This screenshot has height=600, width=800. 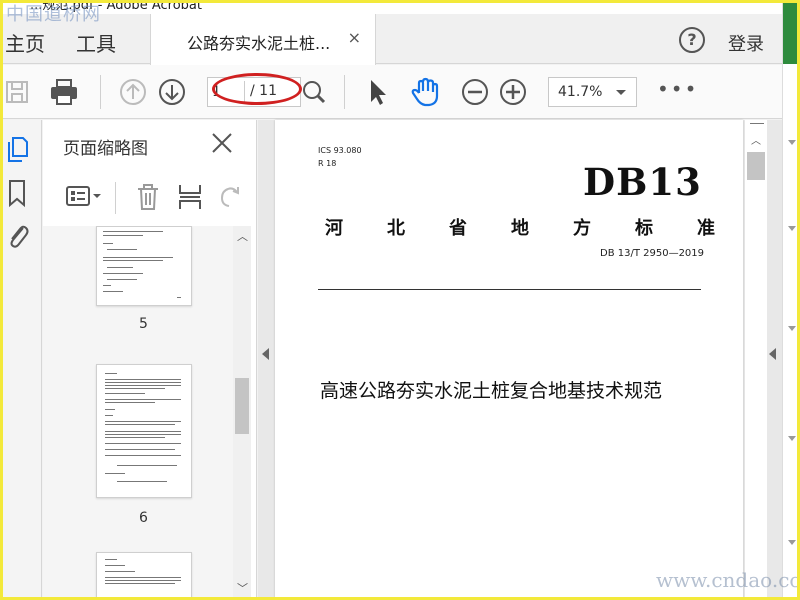 I want to click on page-number-input, so click(x=227, y=92).